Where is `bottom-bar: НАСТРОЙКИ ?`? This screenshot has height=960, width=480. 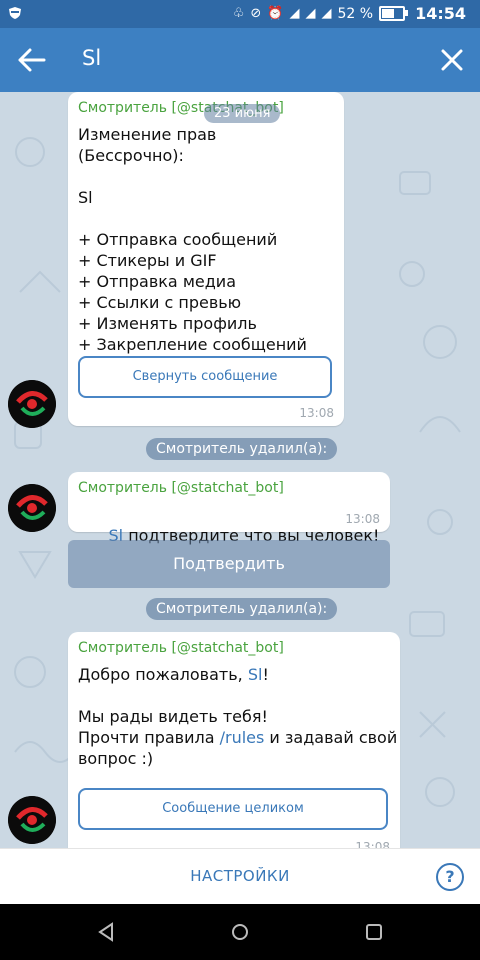 bottom-bar: НАСТРОЙКИ ? is located at coordinates (240, 876).